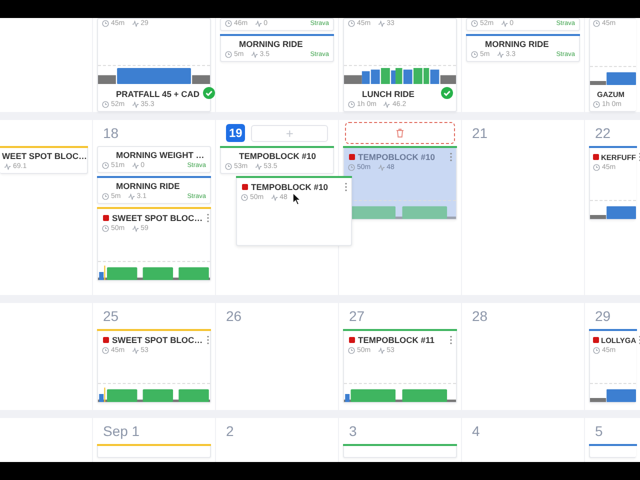 This screenshot has width=640, height=480. What do you see at coordinates (236, 133) in the screenshot?
I see `today-date-badge: 19` at bounding box center [236, 133].